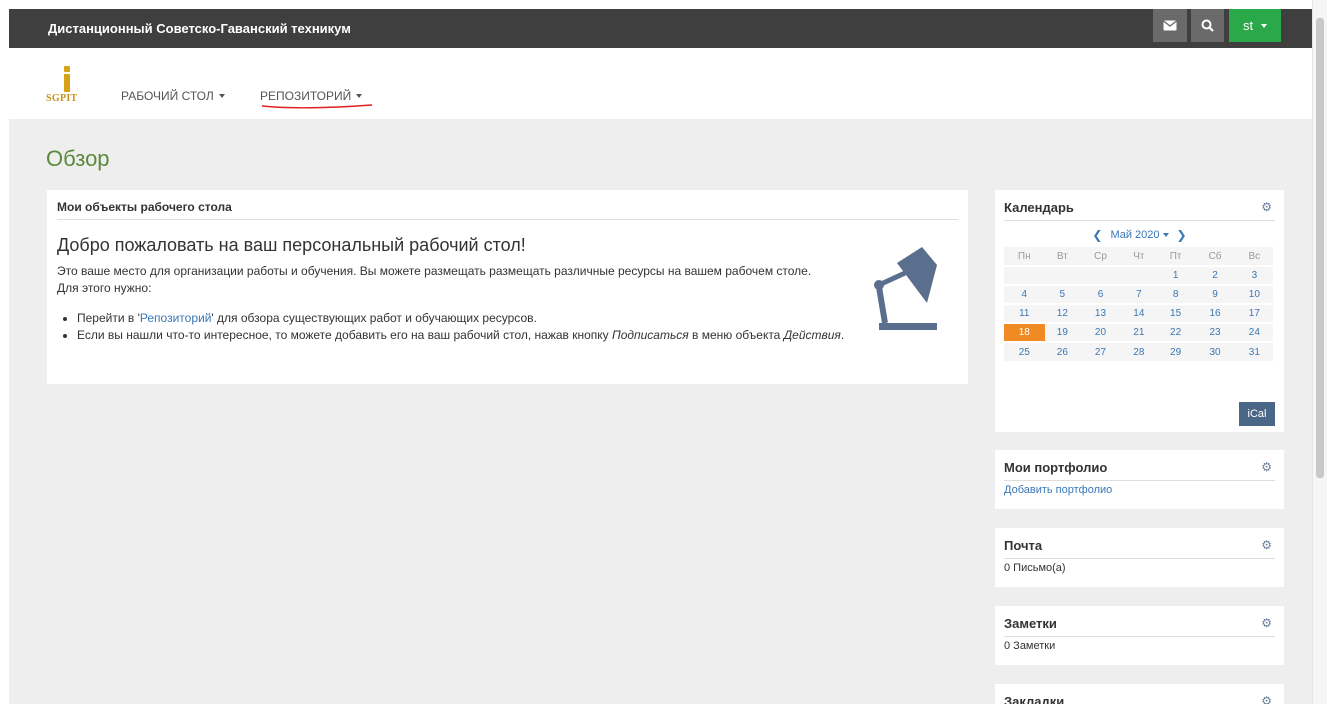  I want to click on calendar-day: 12, so click(1062, 313).